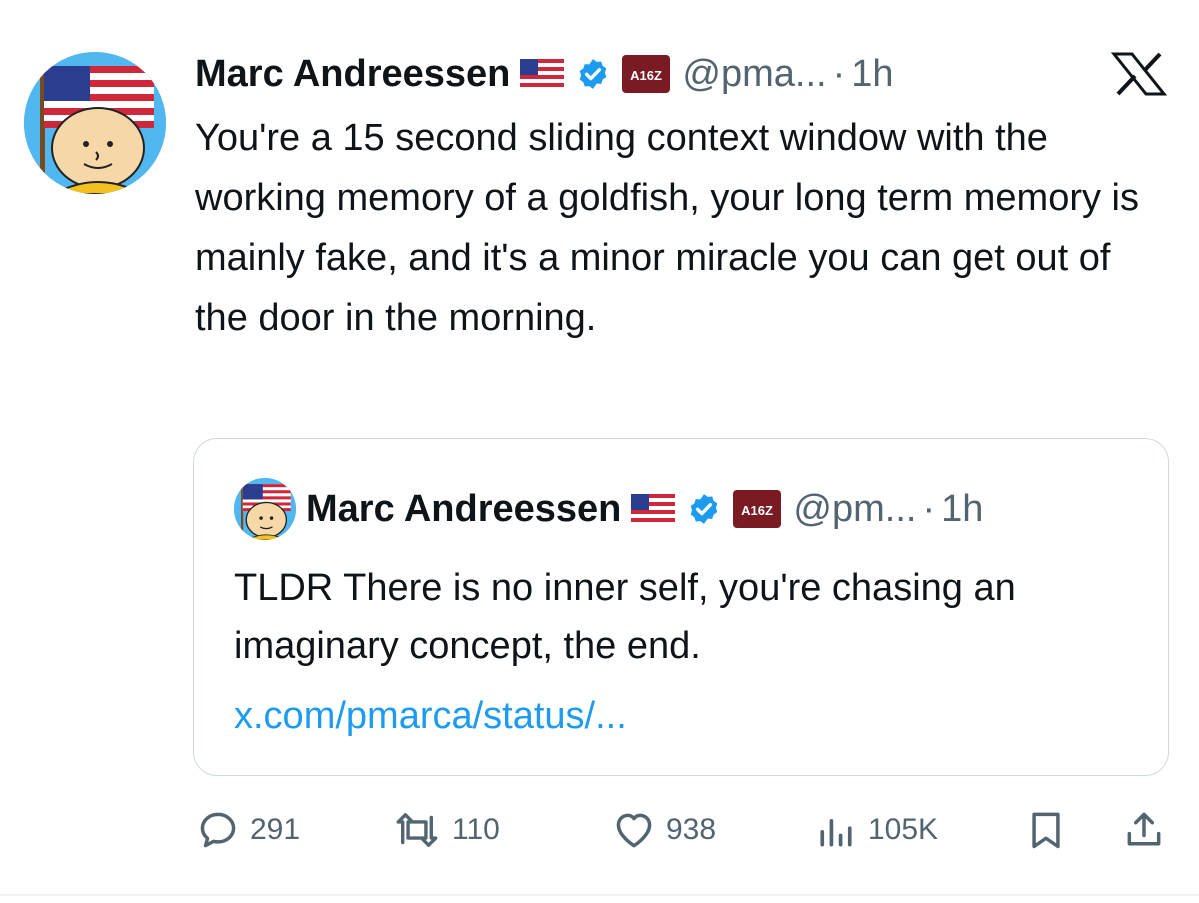 This screenshot has width=1199, height=903. I want to click on views-button: 105K, so click(876, 830).